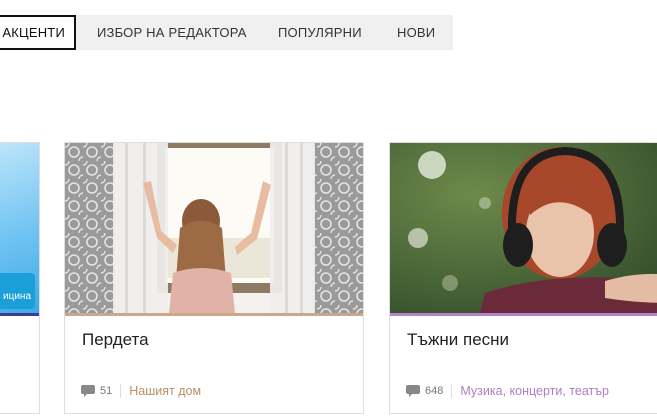 This screenshot has width=657, height=417. Describe the element at coordinates (19, 228) in the screenshot. I see `card-image: ицина` at that location.